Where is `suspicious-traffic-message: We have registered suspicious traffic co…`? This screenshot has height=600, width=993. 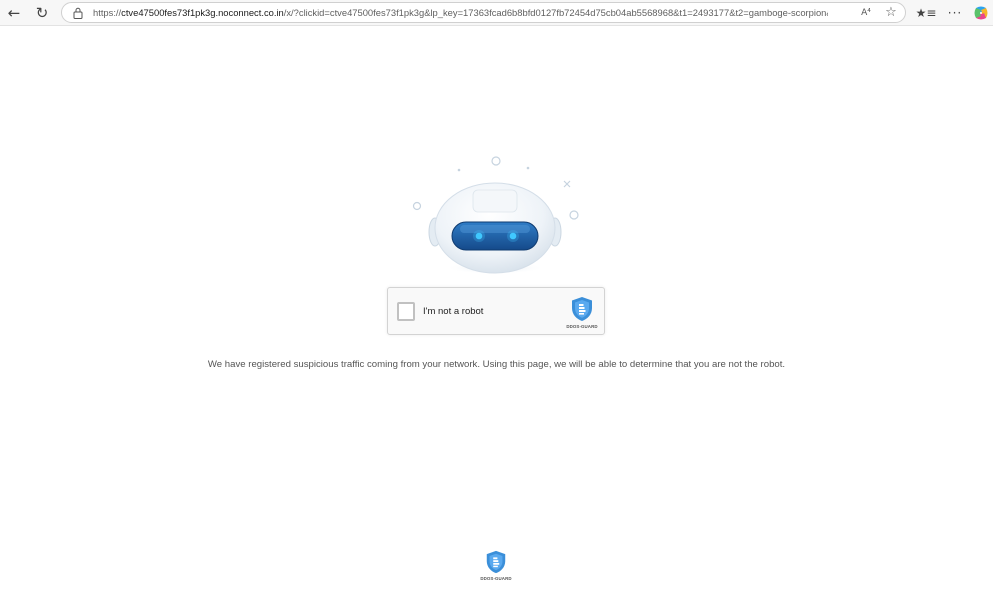
suspicious-traffic-message: We have registered suspicious traffic co… is located at coordinates (496, 364).